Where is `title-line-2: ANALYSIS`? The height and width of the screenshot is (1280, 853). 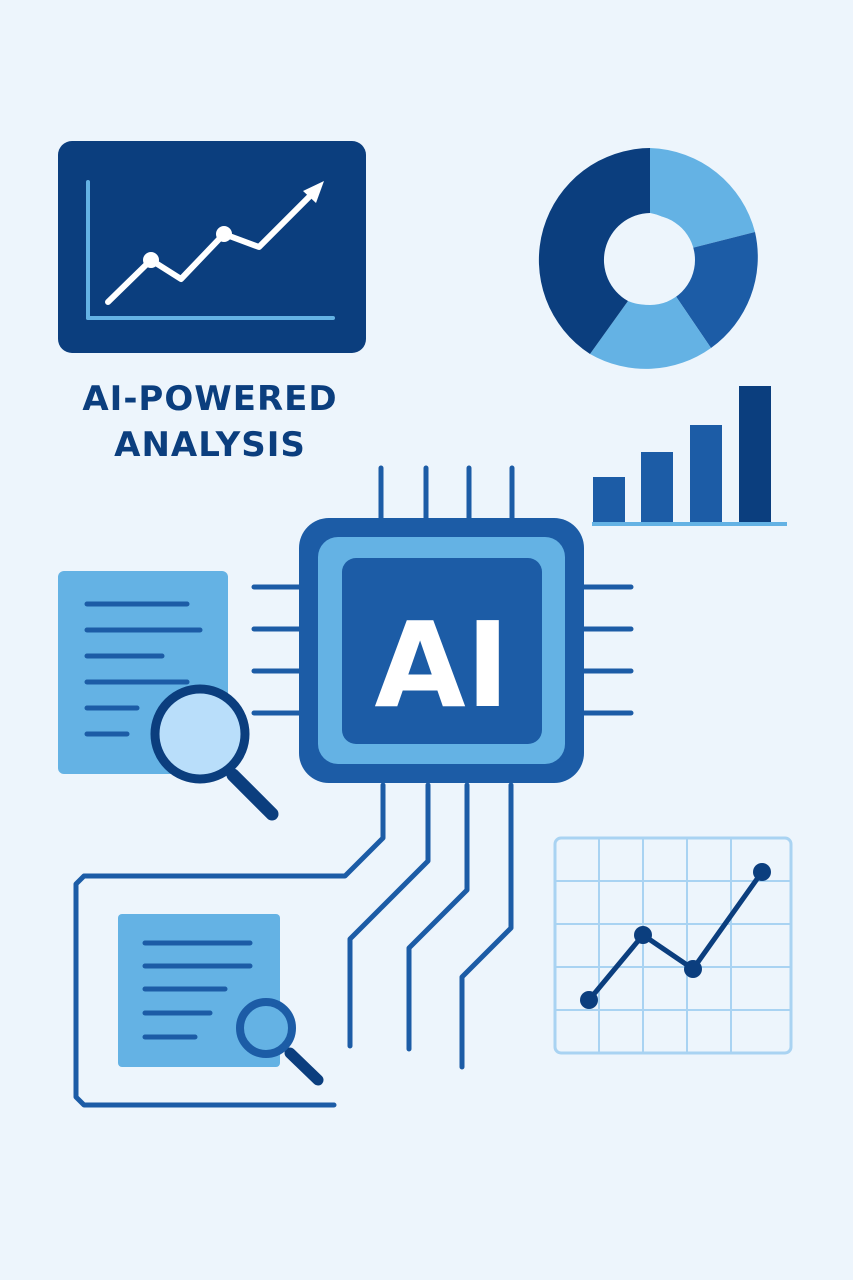
title-line-2: ANALYSIS is located at coordinates (210, 445).